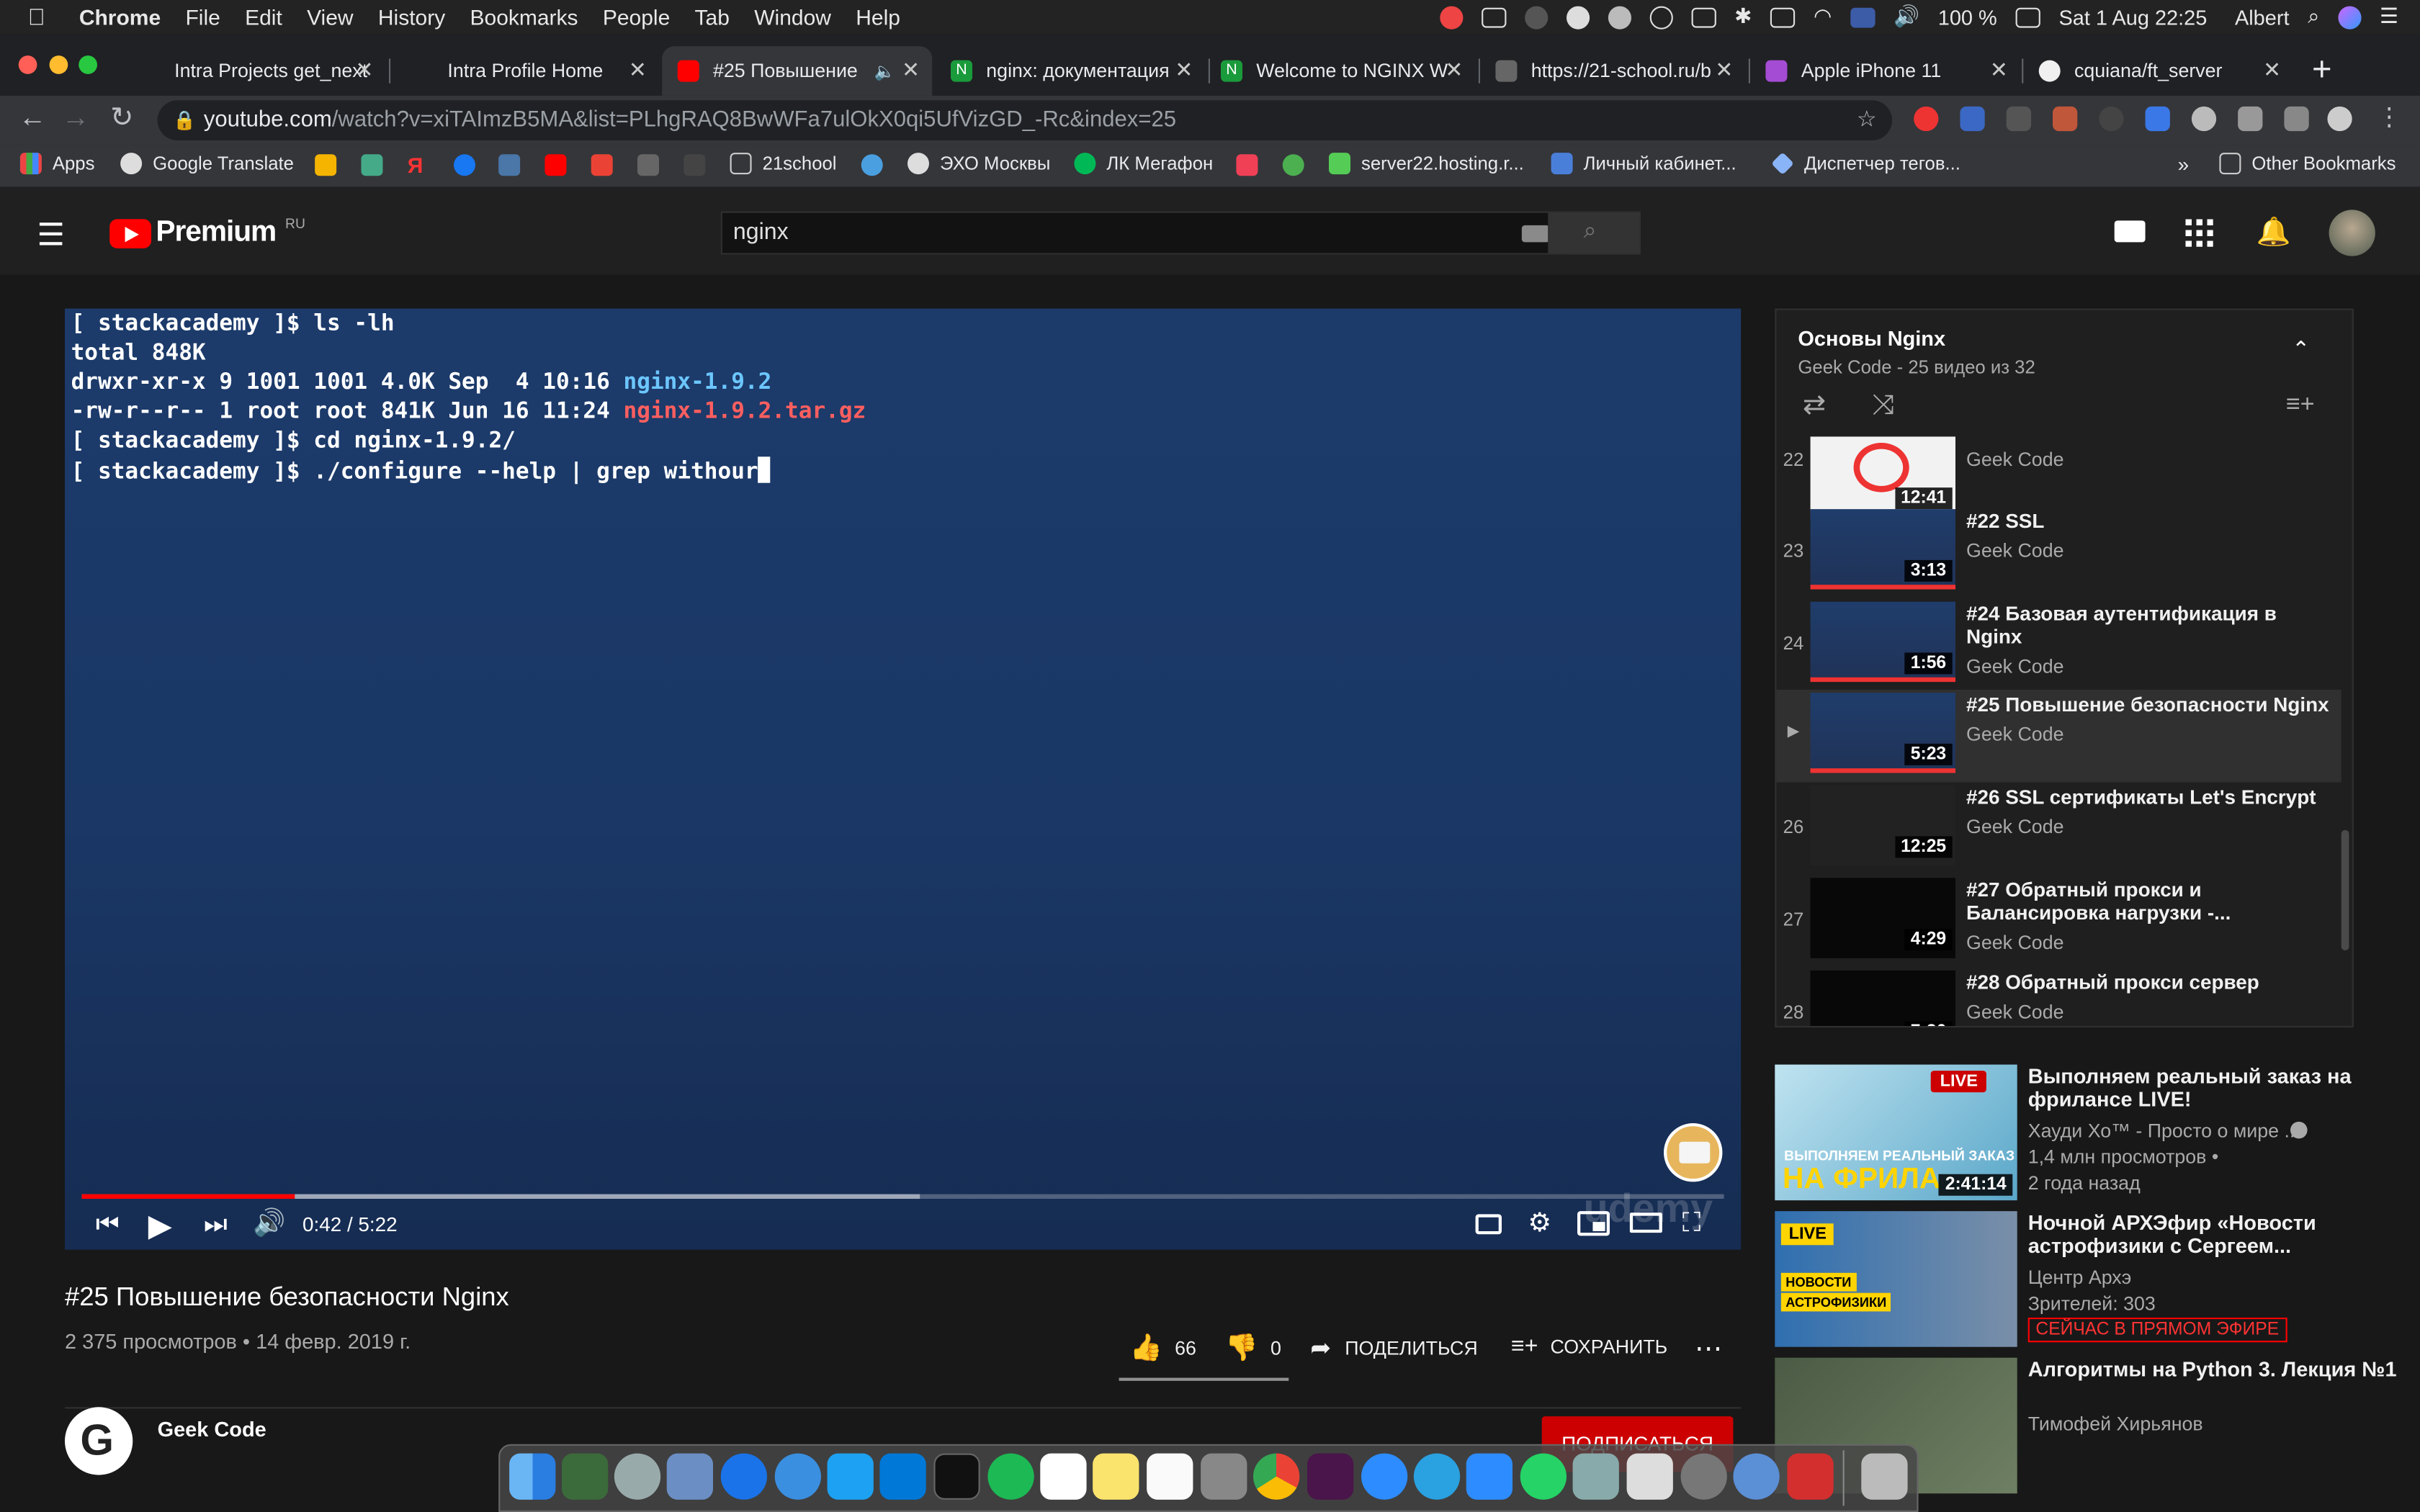 The image size is (2420, 1512). Describe the element at coordinates (2130, 231) in the screenshot. I see `create-video-icon` at that location.